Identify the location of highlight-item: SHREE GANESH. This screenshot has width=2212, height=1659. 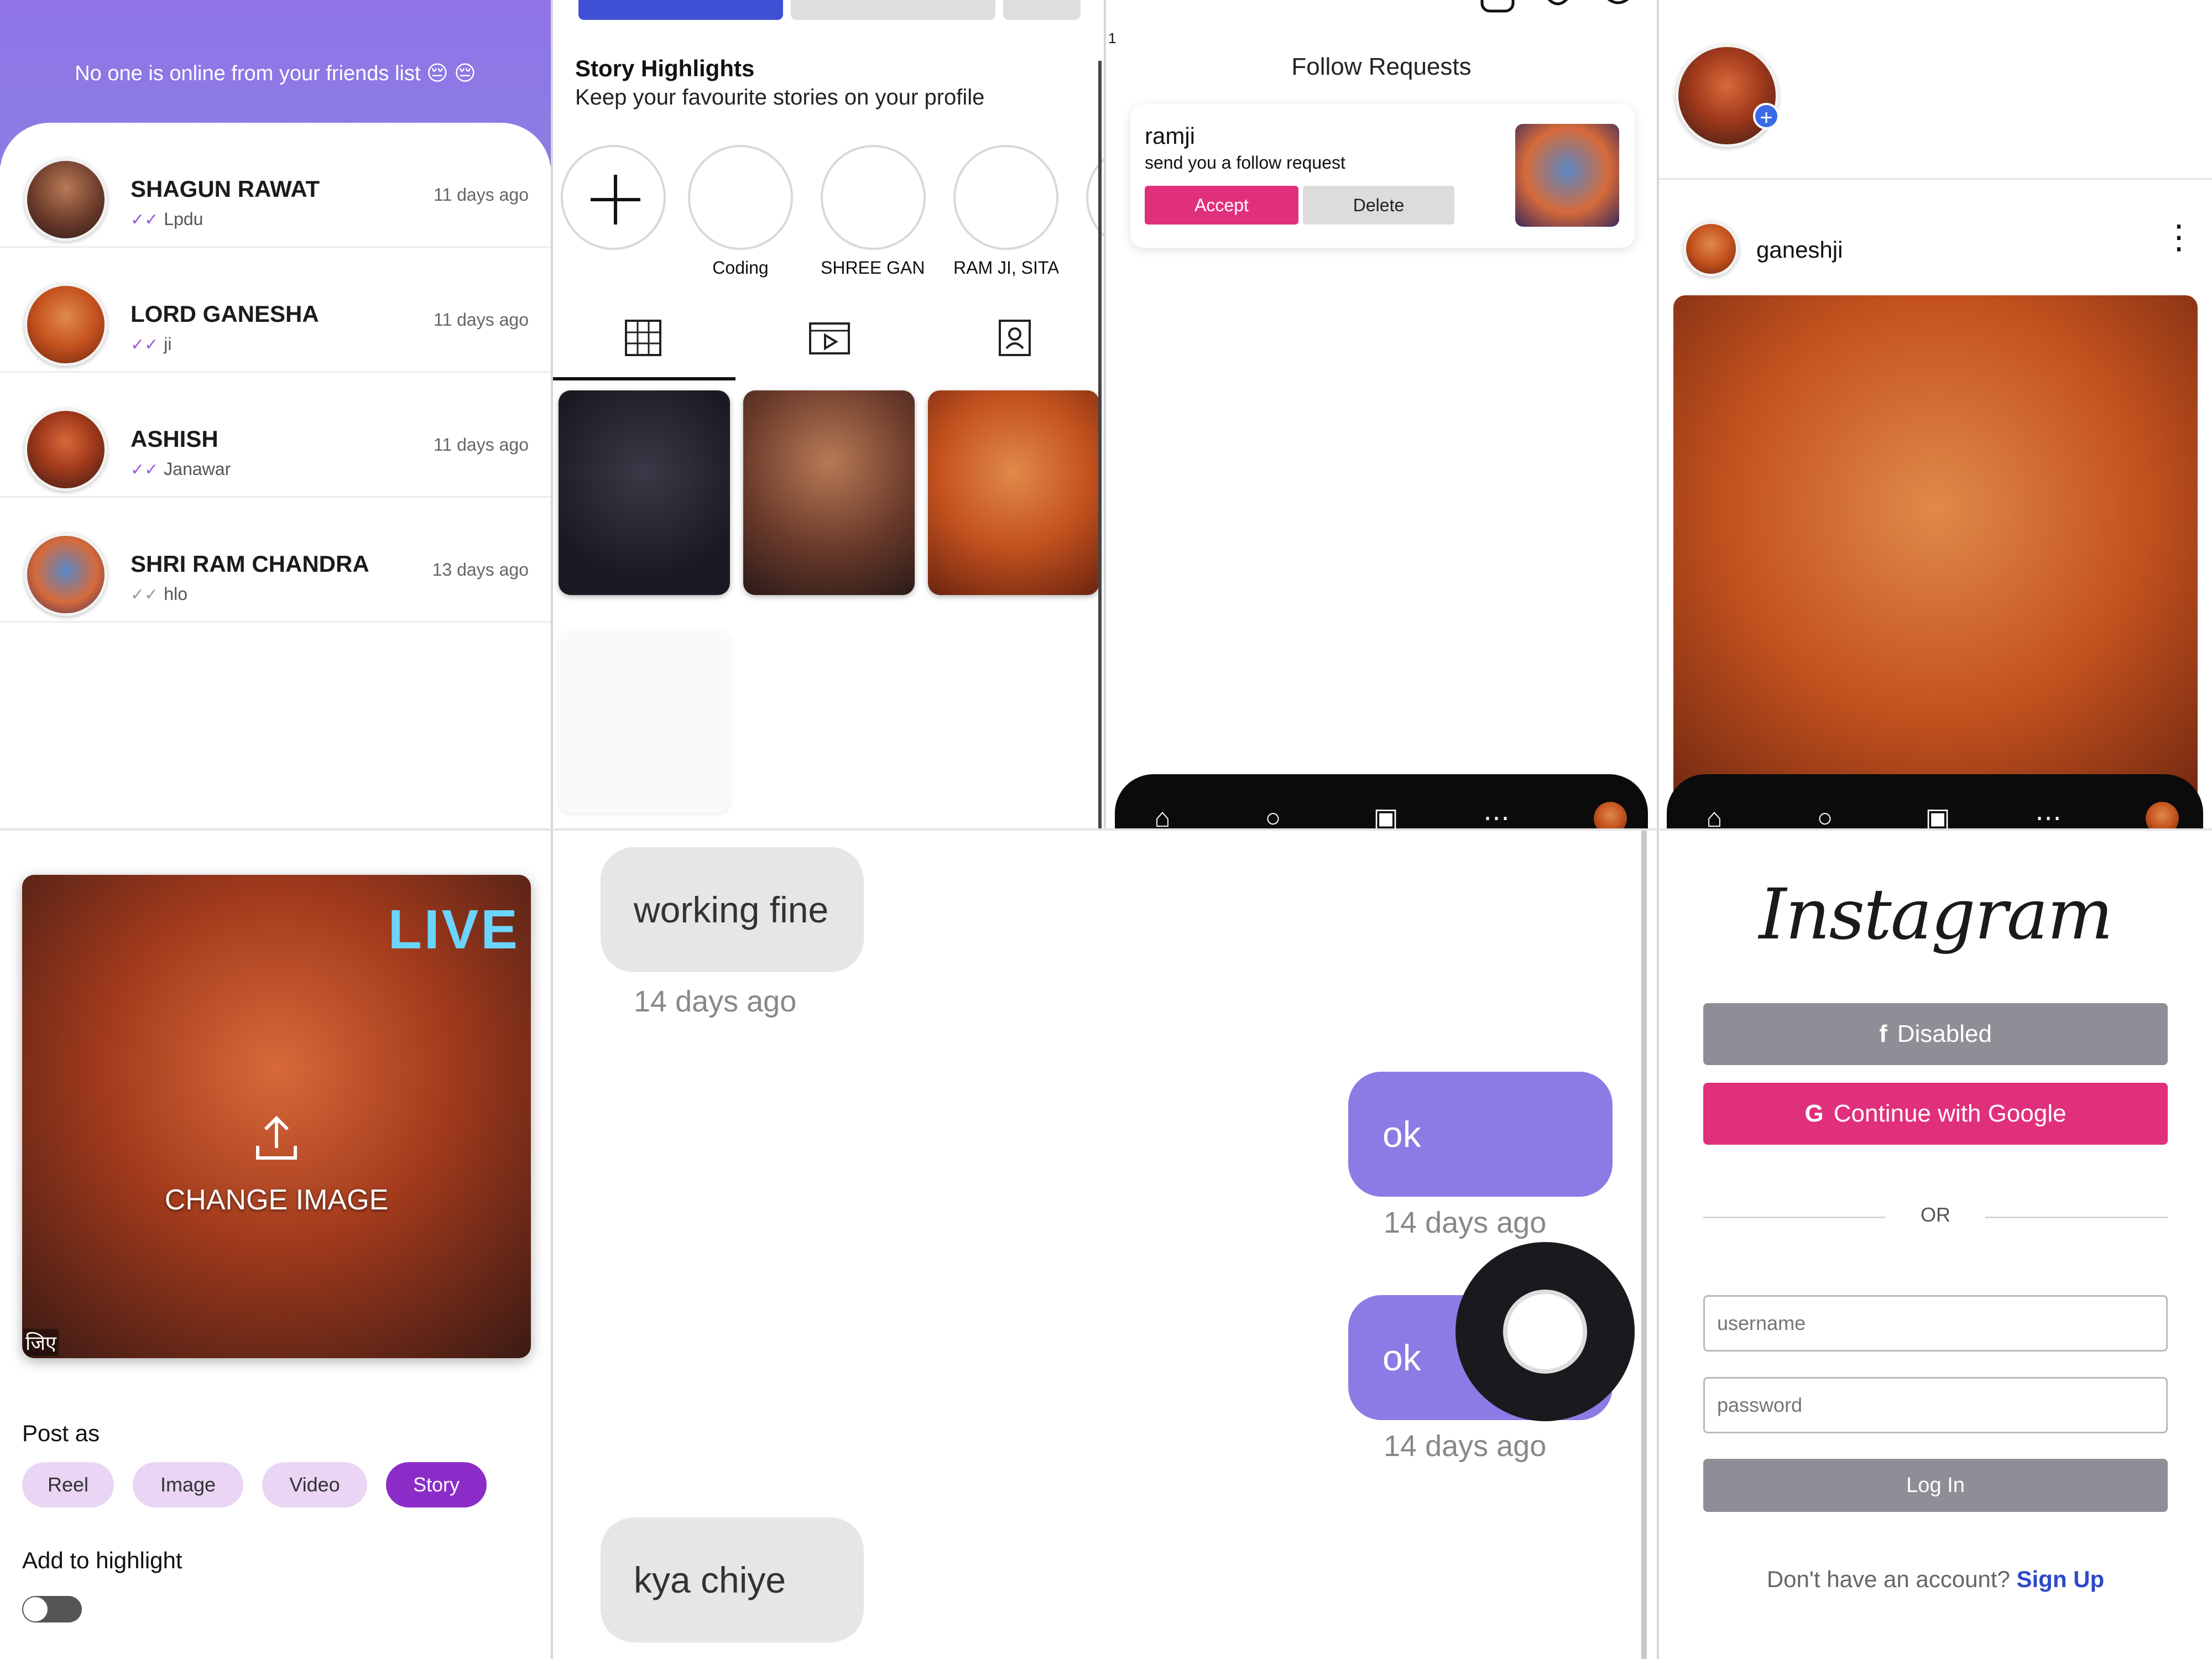
(874, 212).